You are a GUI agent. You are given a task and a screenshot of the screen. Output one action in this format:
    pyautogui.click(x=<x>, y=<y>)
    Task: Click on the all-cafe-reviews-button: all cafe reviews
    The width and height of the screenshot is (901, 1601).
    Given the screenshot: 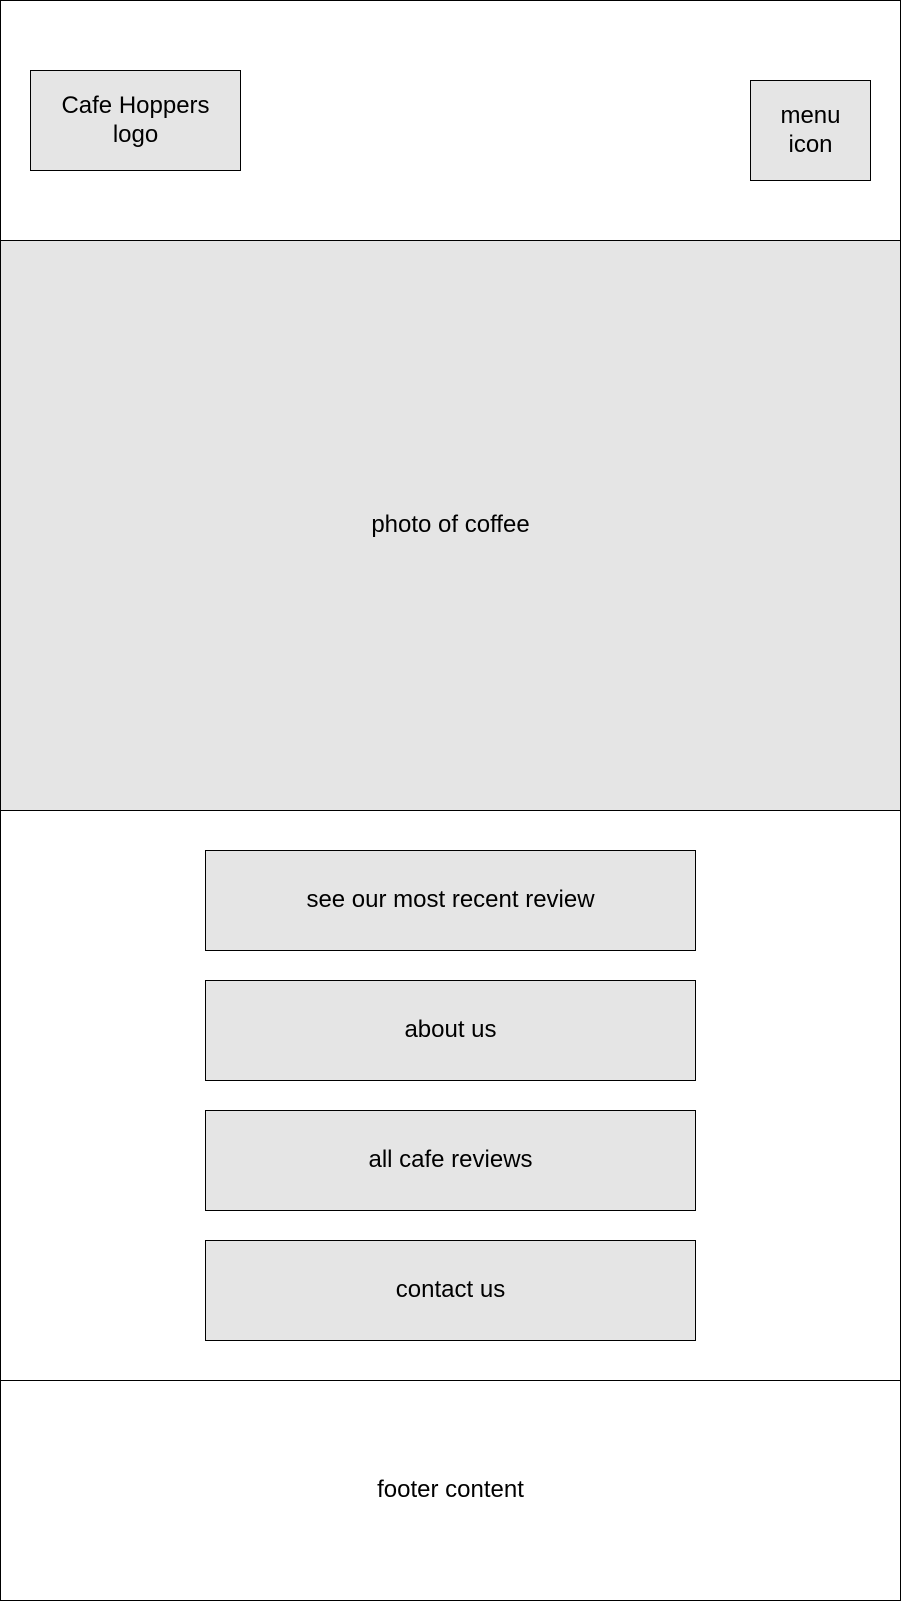 What is the action you would take?
    pyautogui.click(x=450, y=1160)
    